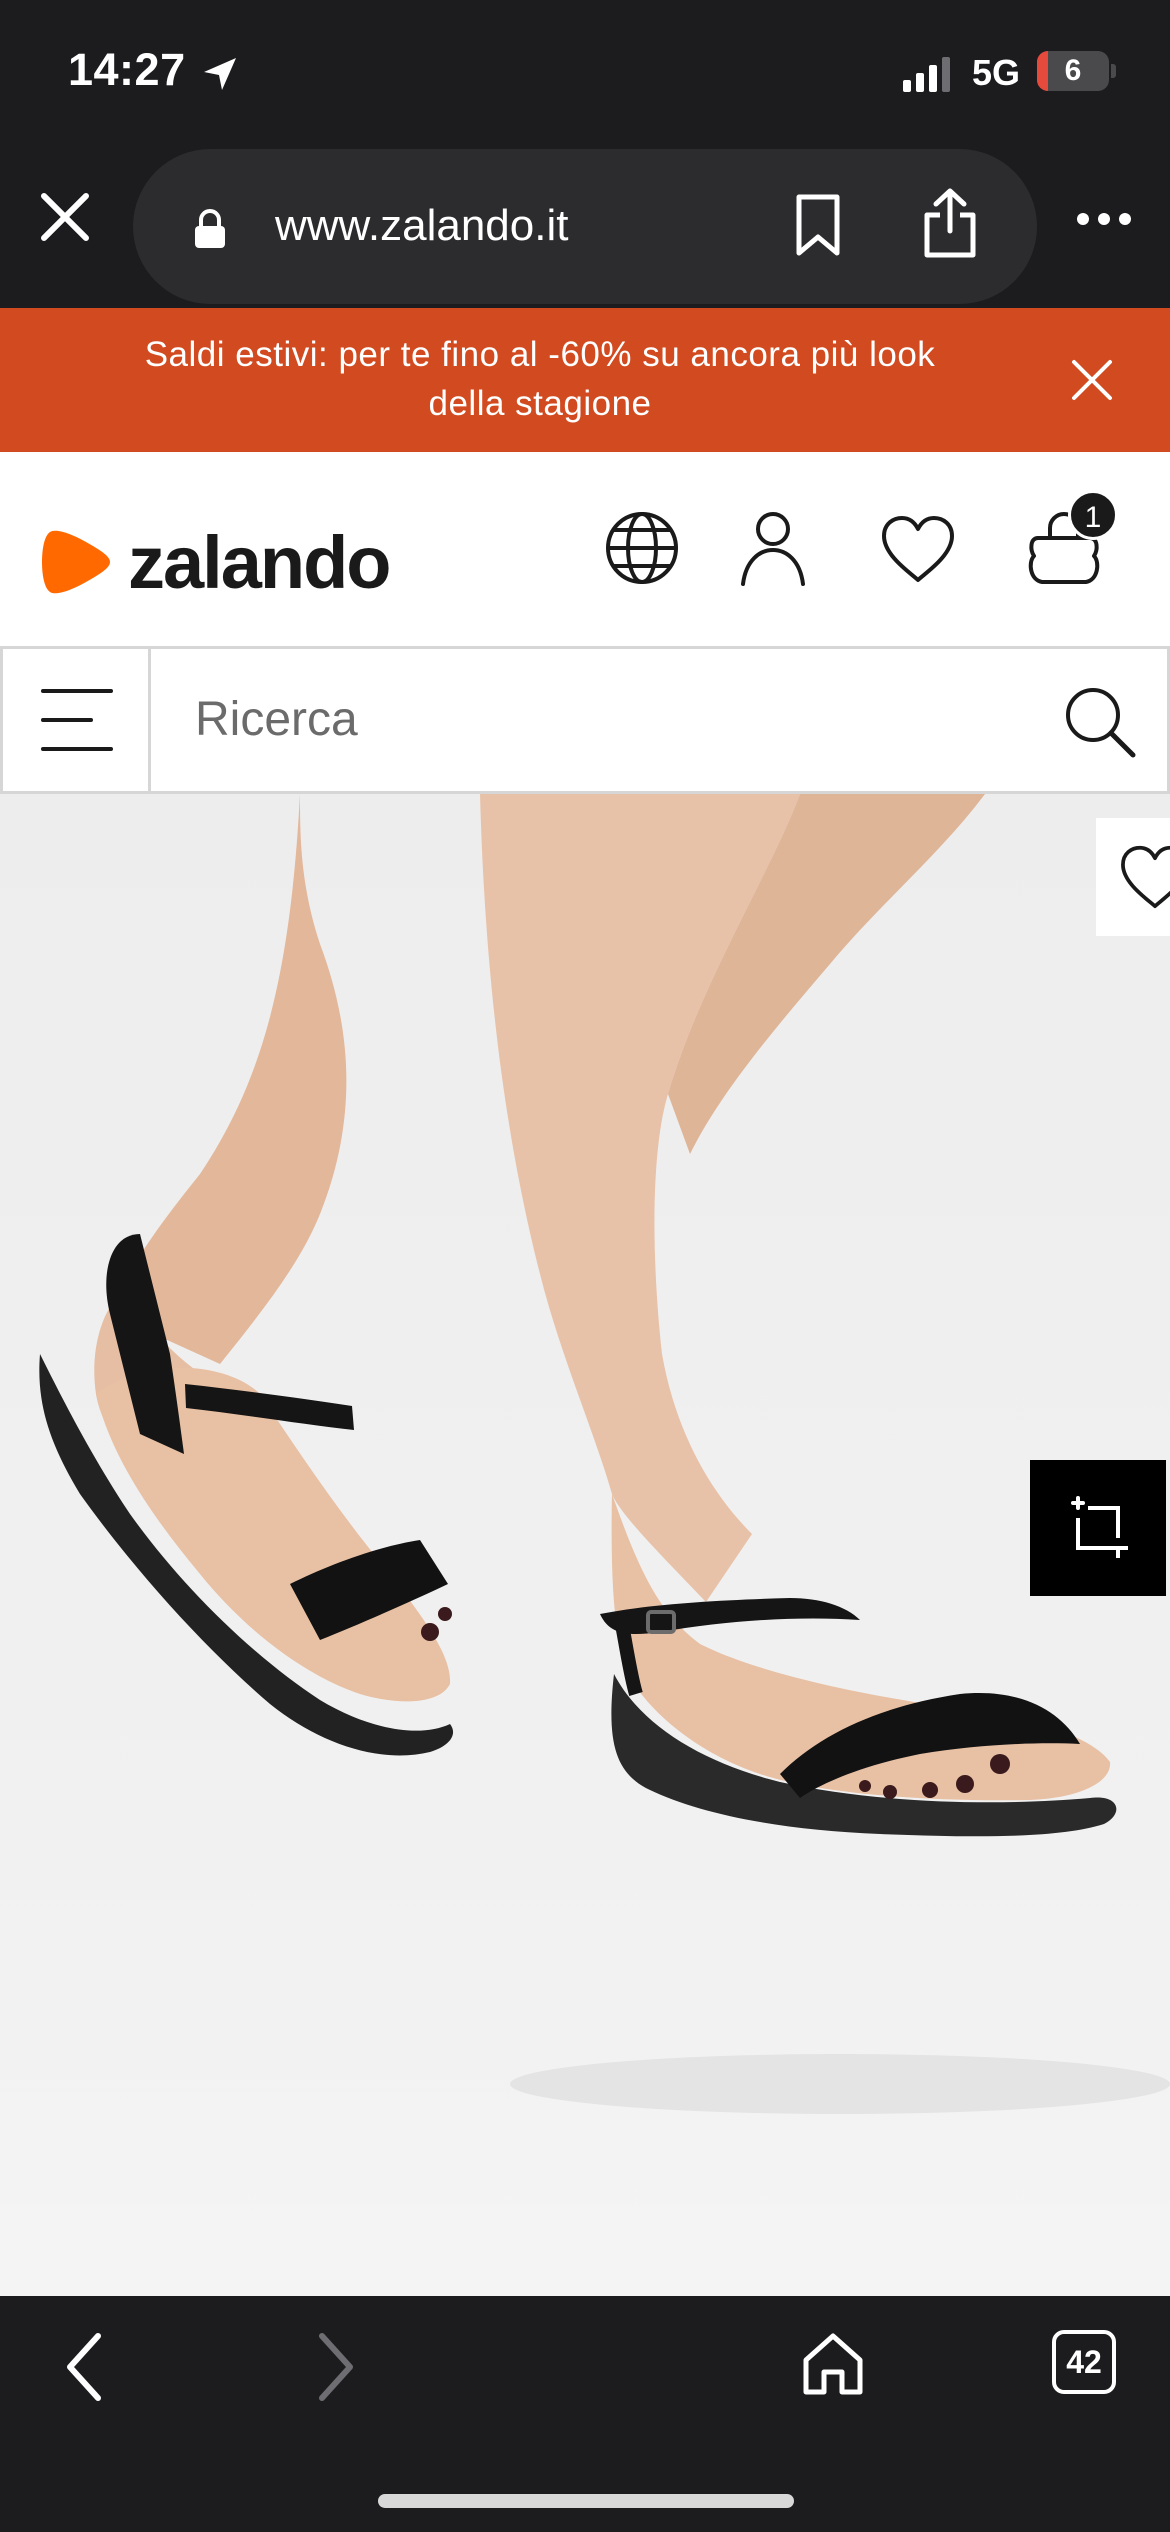  Describe the element at coordinates (586, 2501) in the screenshot. I see `home-indicator` at that location.